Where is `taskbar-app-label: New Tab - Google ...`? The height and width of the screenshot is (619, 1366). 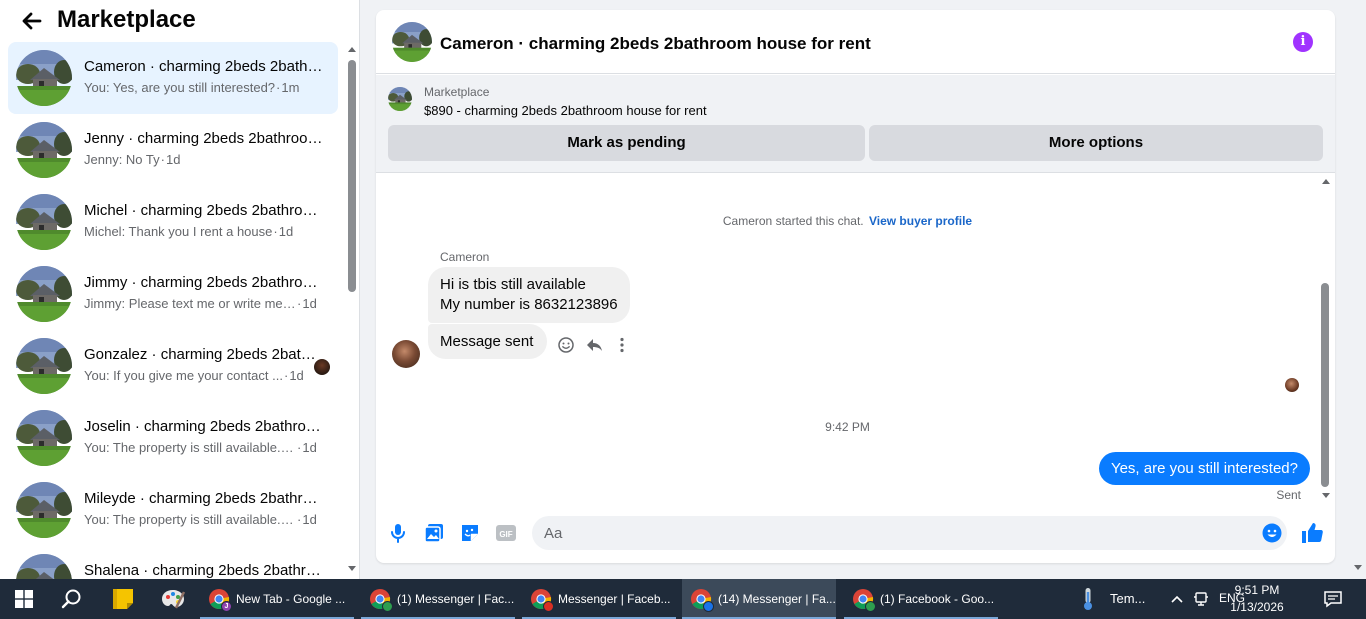
taskbar-app-label: New Tab - Google ... is located at coordinates (291, 599).